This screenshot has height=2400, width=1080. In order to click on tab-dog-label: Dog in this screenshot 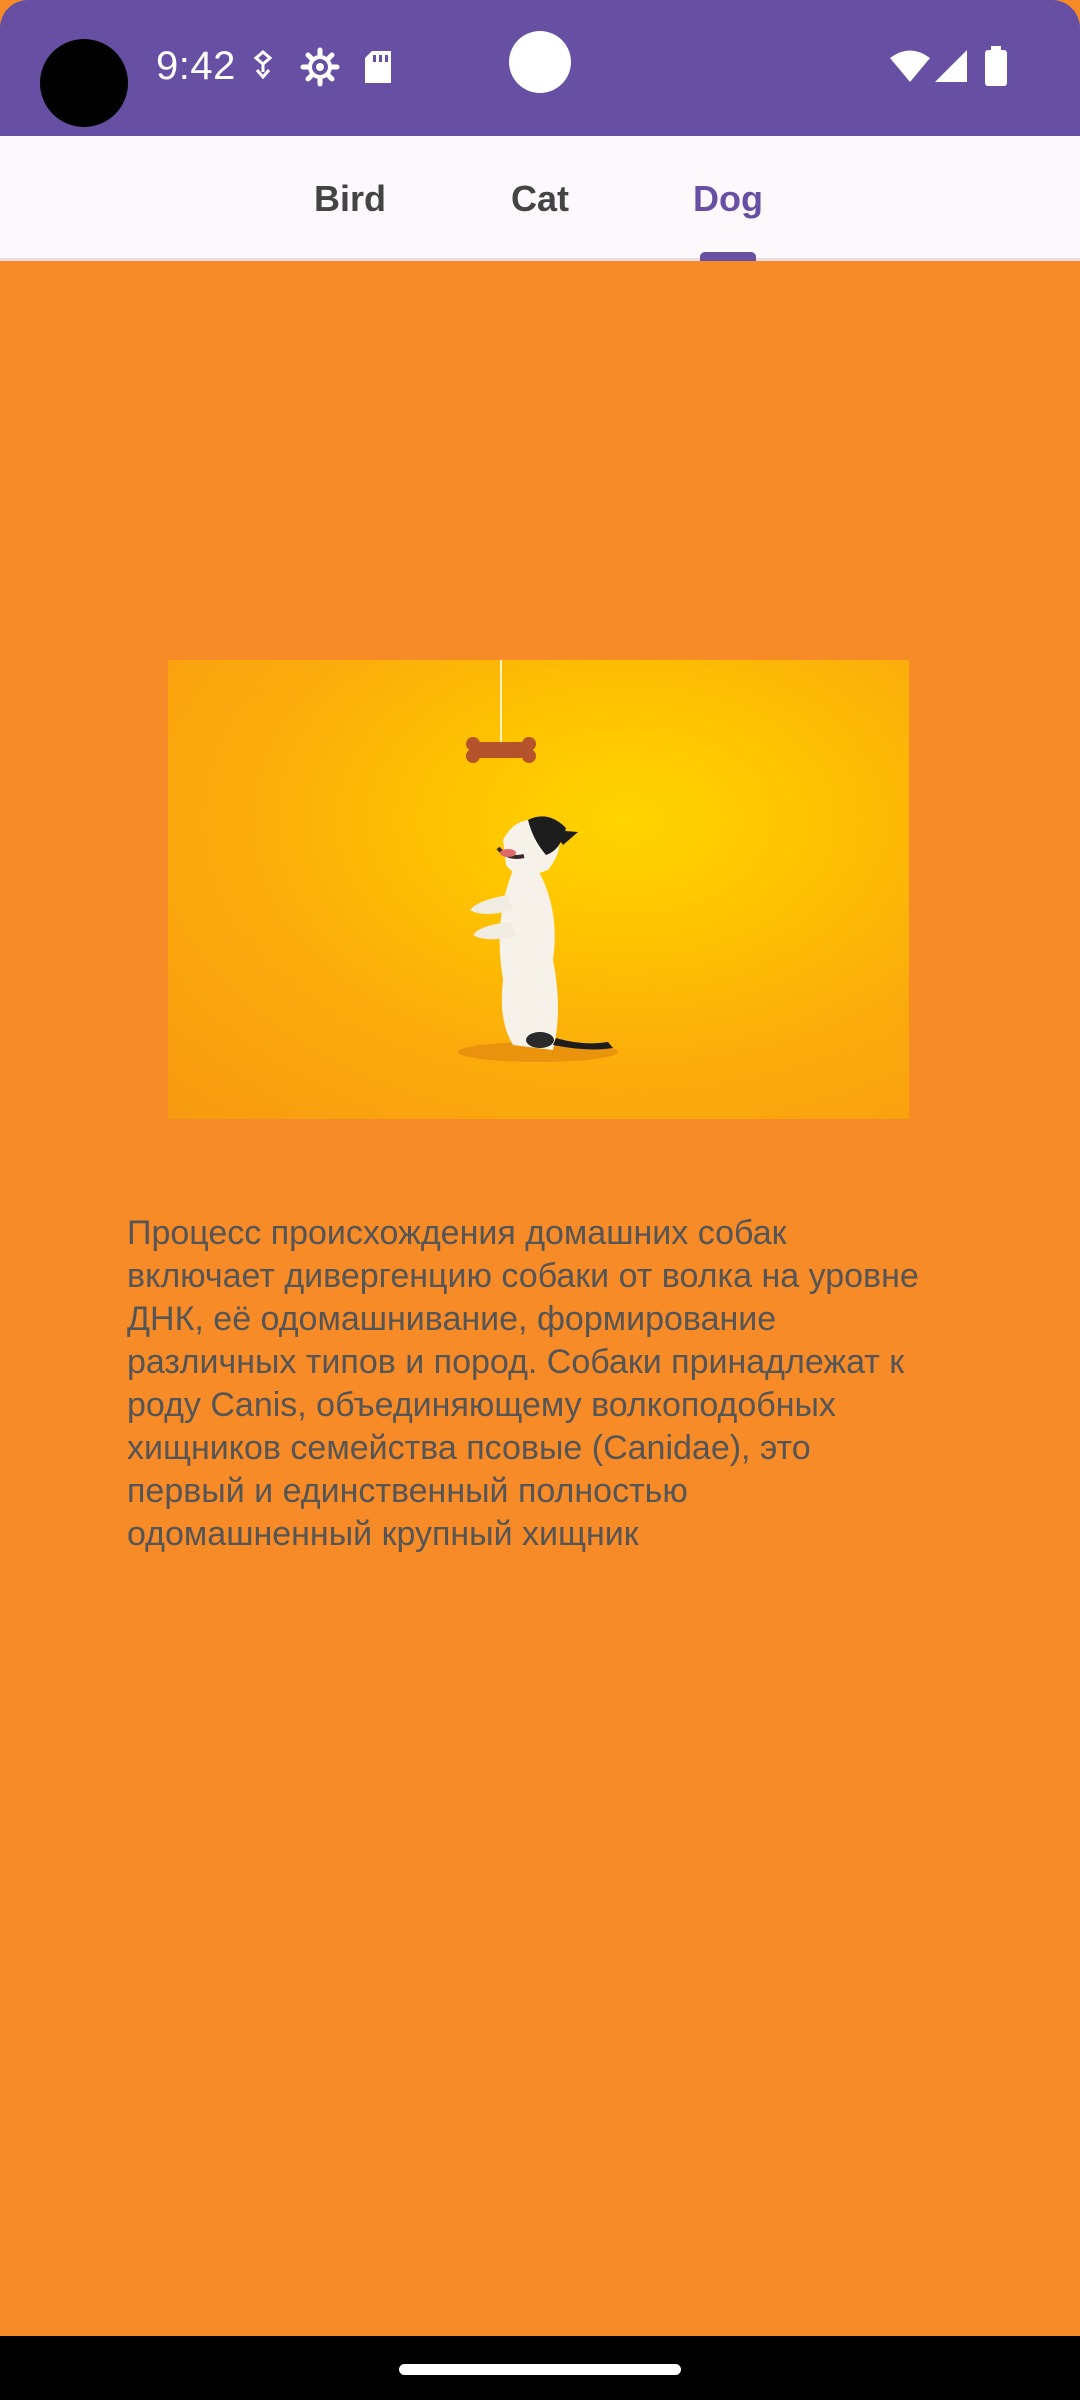, I will do `click(728, 198)`.